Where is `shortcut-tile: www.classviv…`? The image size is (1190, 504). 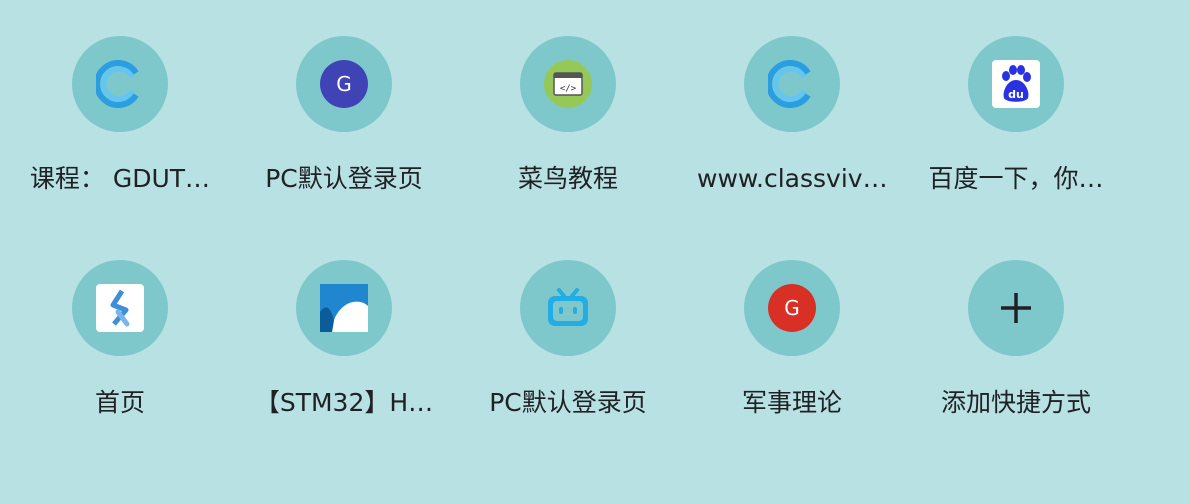
shortcut-tile: www.classviv… is located at coordinates (792, 148).